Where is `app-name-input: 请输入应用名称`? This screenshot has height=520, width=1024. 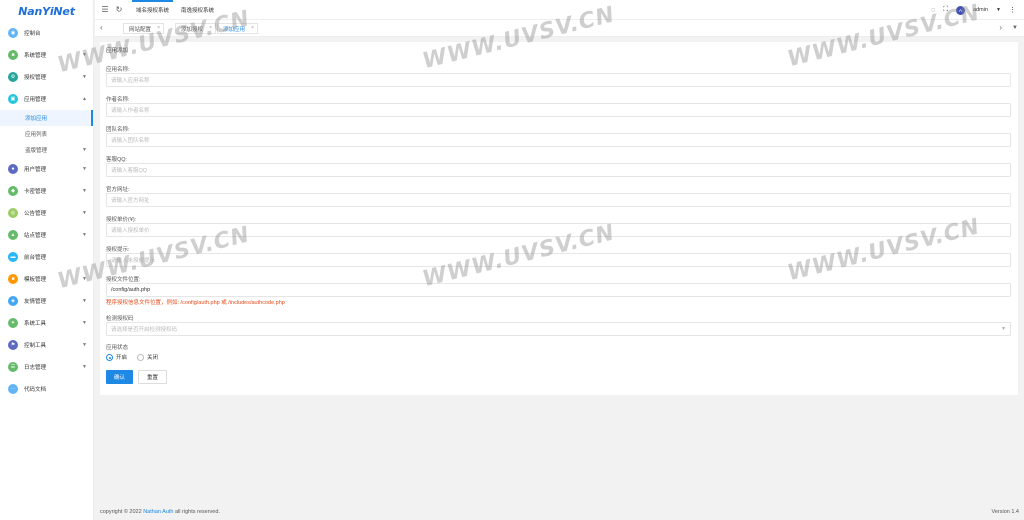
app-name-input: 请输入应用名称 is located at coordinates (558, 80).